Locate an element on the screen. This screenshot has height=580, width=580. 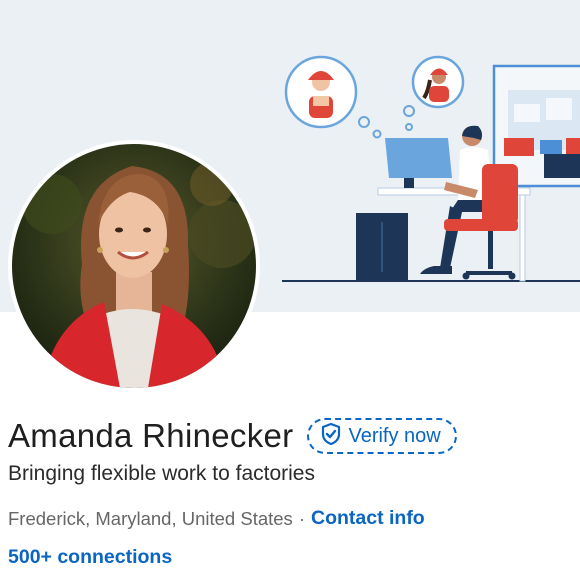
contact-info-link: Contact info is located at coordinates (368, 518).